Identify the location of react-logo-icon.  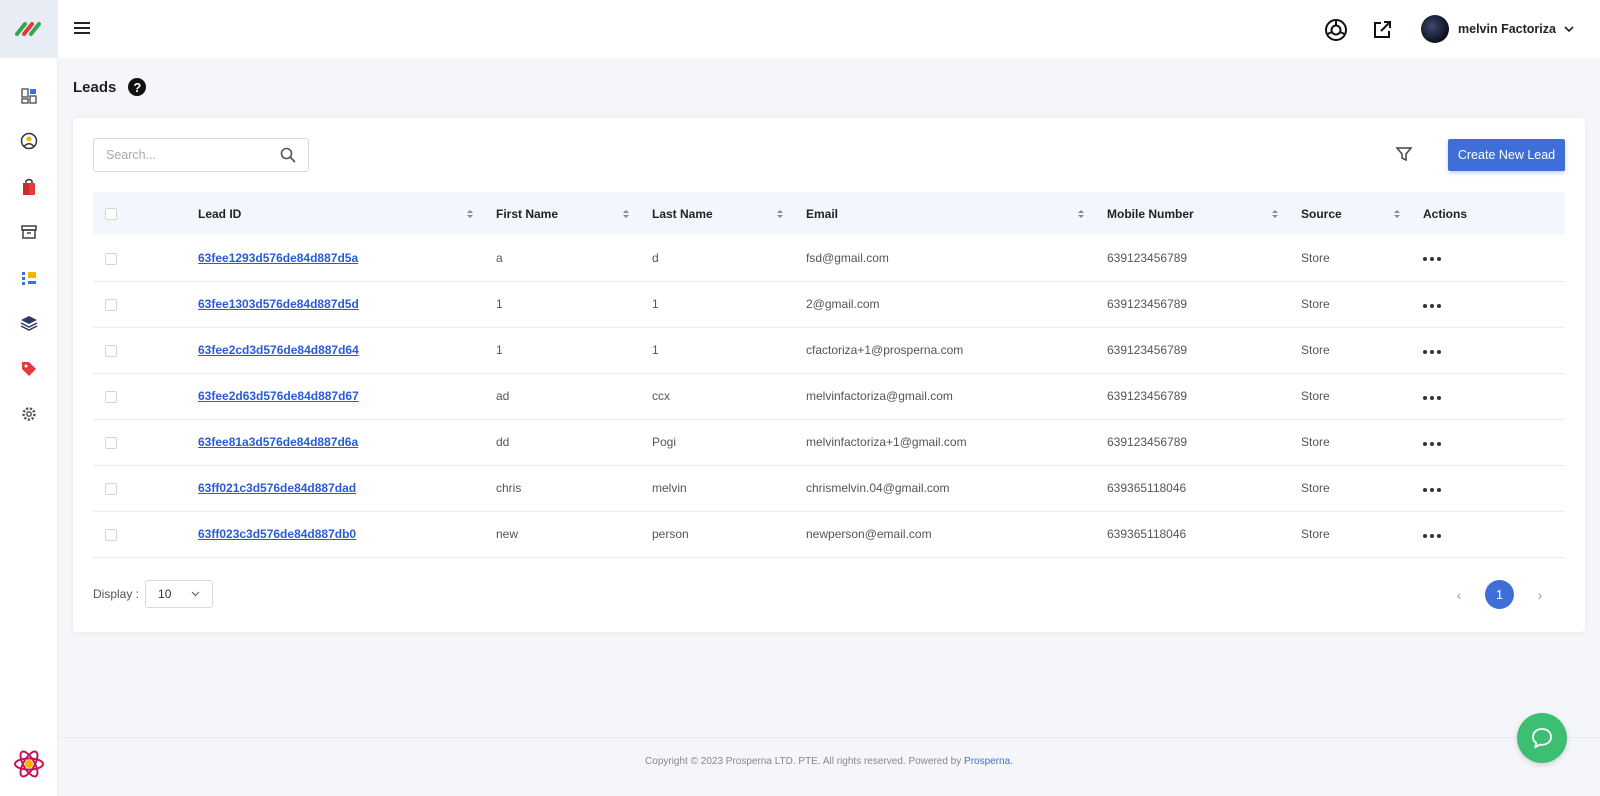
(29, 766).